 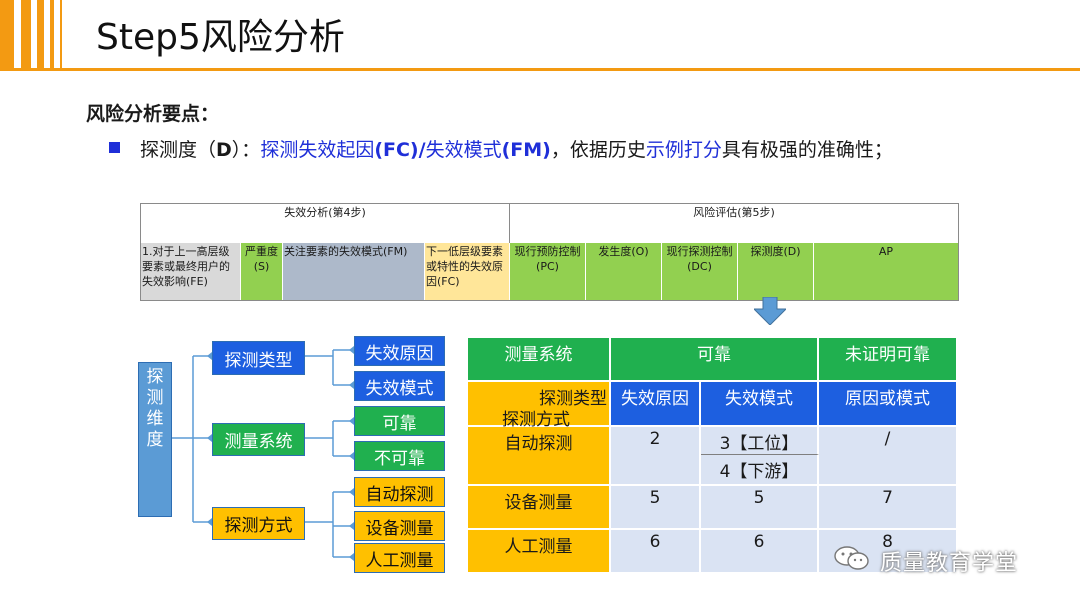 What do you see at coordinates (760, 508) in the screenshot?
I see `cell-equip-mode: 5` at bounding box center [760, 508].